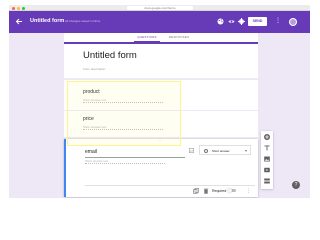 This screenshot has height=240, width=320. What do you see at coordinates (257, 21) in the screenshot?
I see `send-button: SEND` at bounding box center [257, 21].